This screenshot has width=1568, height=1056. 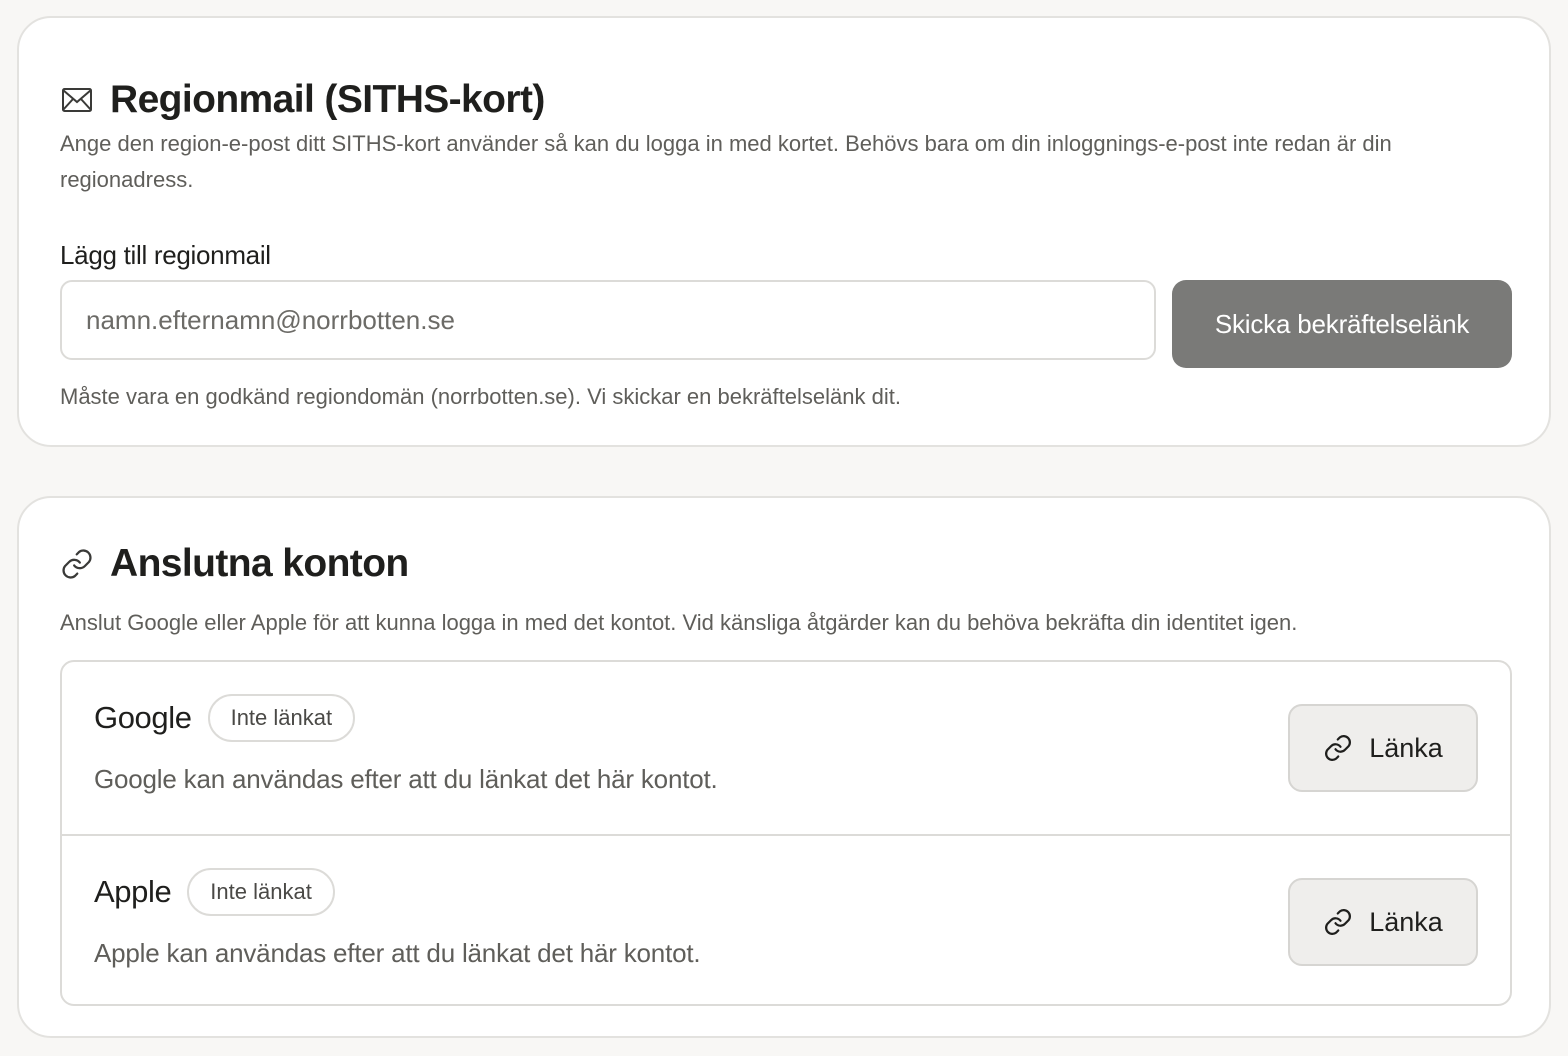 What do you see at coordinates (133, 891) in the screenshot?
I see `provider-name: Apple` at bounding box center [133, 891].